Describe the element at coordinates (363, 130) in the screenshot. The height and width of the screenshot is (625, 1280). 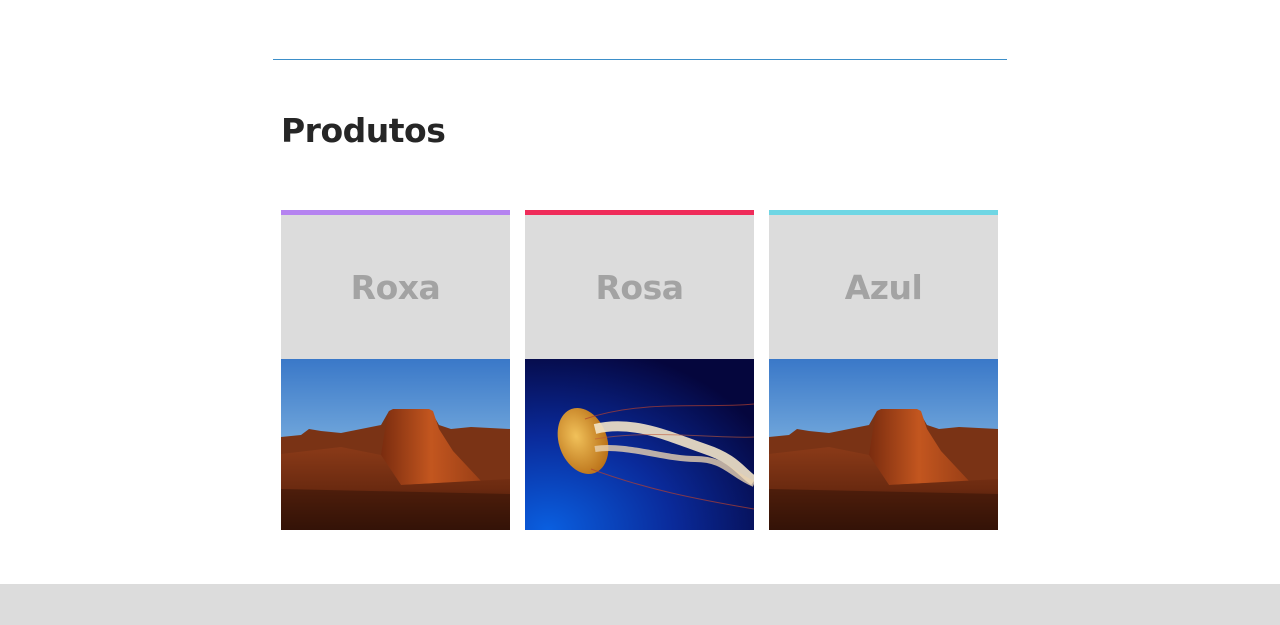
I see `section-title: Produtos` at that location.